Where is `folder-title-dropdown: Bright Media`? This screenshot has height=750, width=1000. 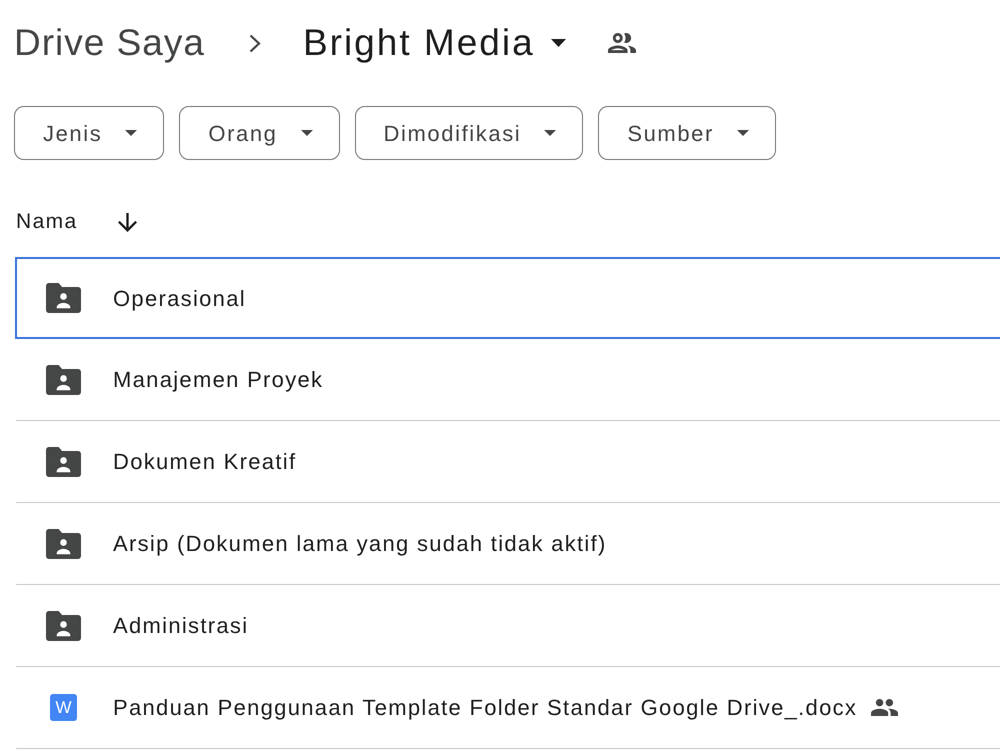
folder-title-dropdown: Bright Media is located at coordinates (434, 43).